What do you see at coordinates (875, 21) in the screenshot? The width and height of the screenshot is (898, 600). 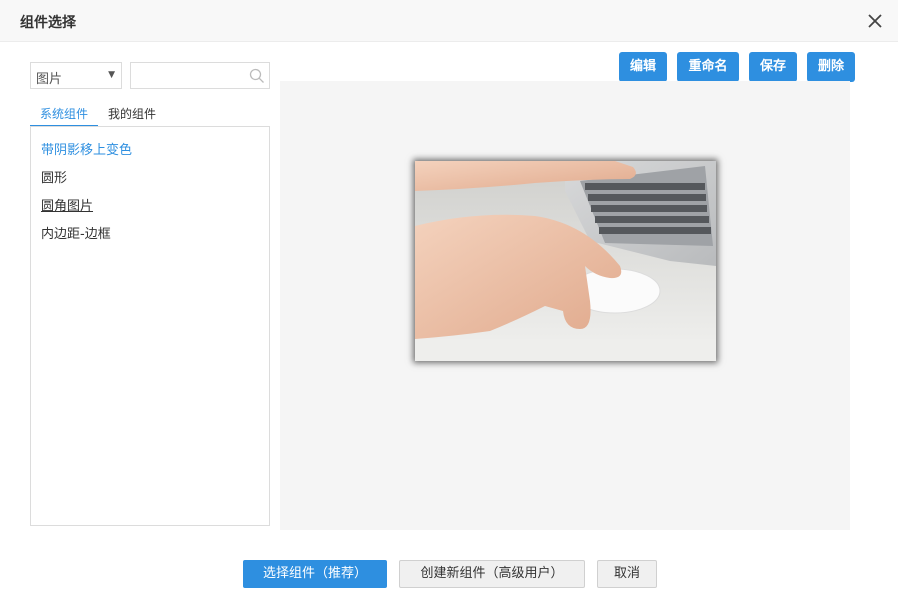 I see `close-icon` at bounding box center [875, 21].